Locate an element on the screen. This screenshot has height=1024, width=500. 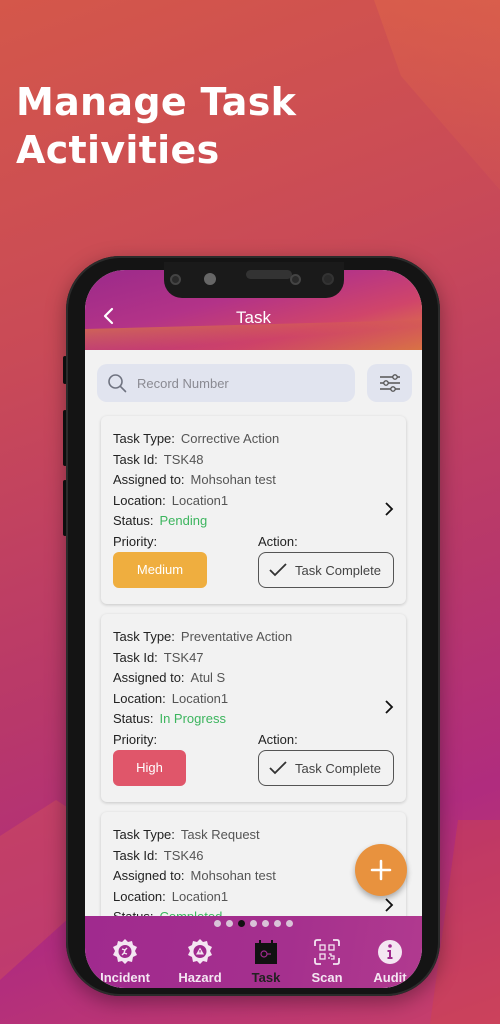
task-type-row: Task Type: Preventative Action is located at coordinates (202, 636).